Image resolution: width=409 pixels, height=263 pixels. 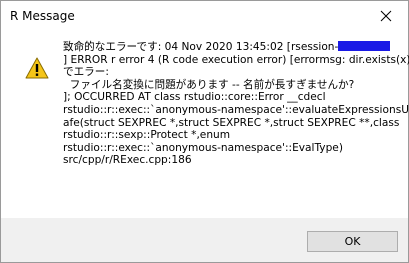 I want to click on message-line: でエラー:, so click(x=86, y=72).